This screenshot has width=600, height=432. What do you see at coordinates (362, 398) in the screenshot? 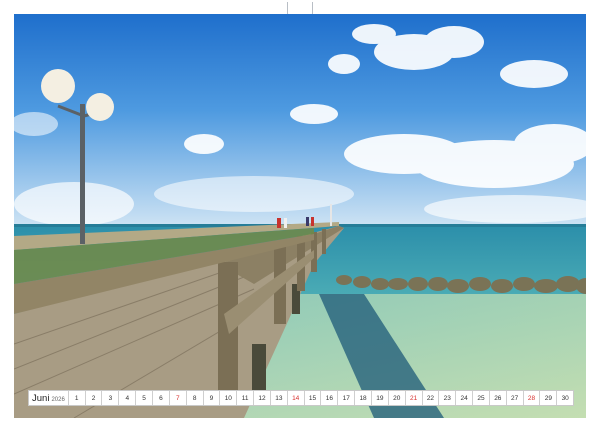
I see `day-cell: 18` at bounding box center [362, 398].